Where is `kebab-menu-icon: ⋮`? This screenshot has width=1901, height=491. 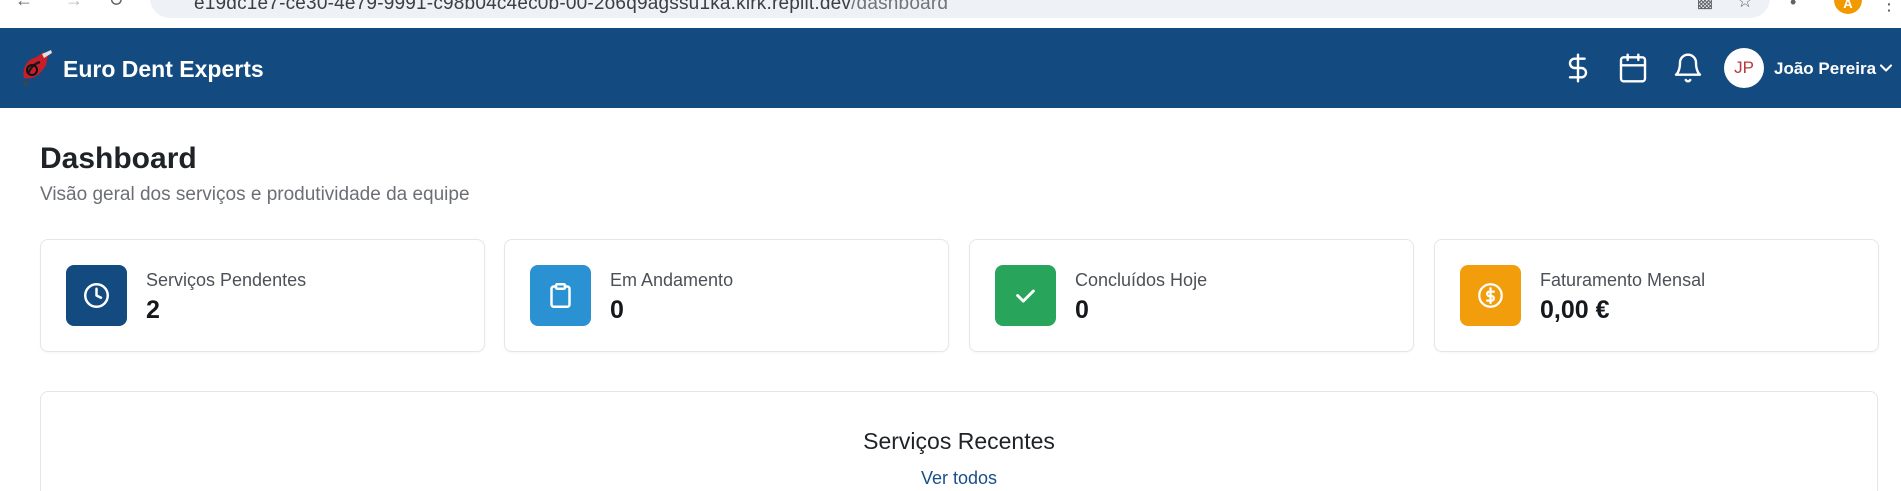 kebab-menu-icon: ⋮ is located at coordinates (1889, 7).